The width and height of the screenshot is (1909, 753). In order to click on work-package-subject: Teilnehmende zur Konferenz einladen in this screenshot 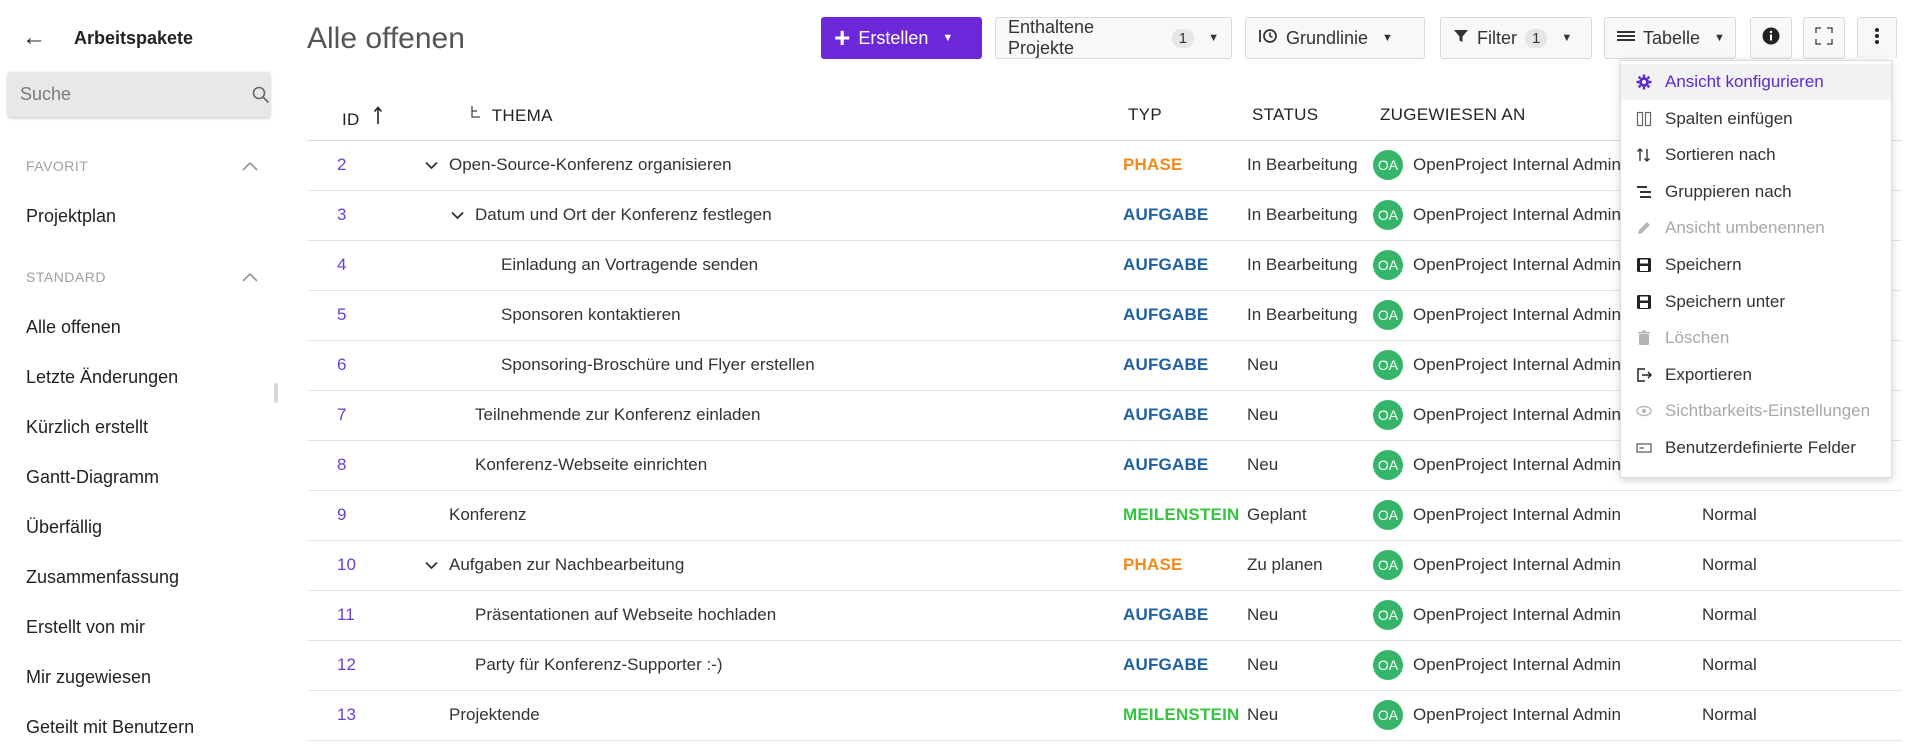, I will do `click(605, 415)`.